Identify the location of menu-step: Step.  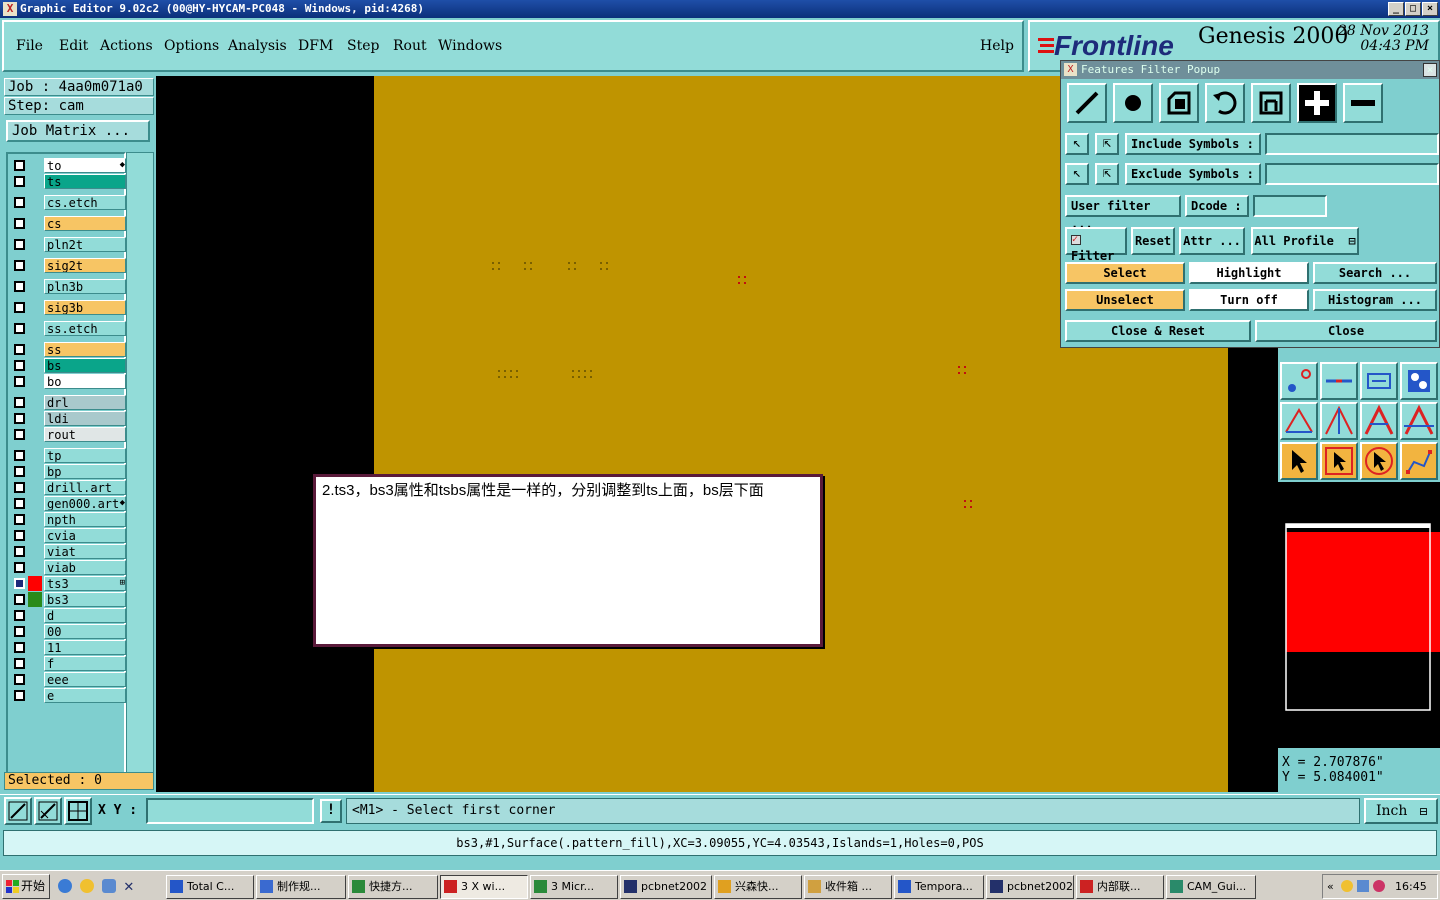
(363, 46).